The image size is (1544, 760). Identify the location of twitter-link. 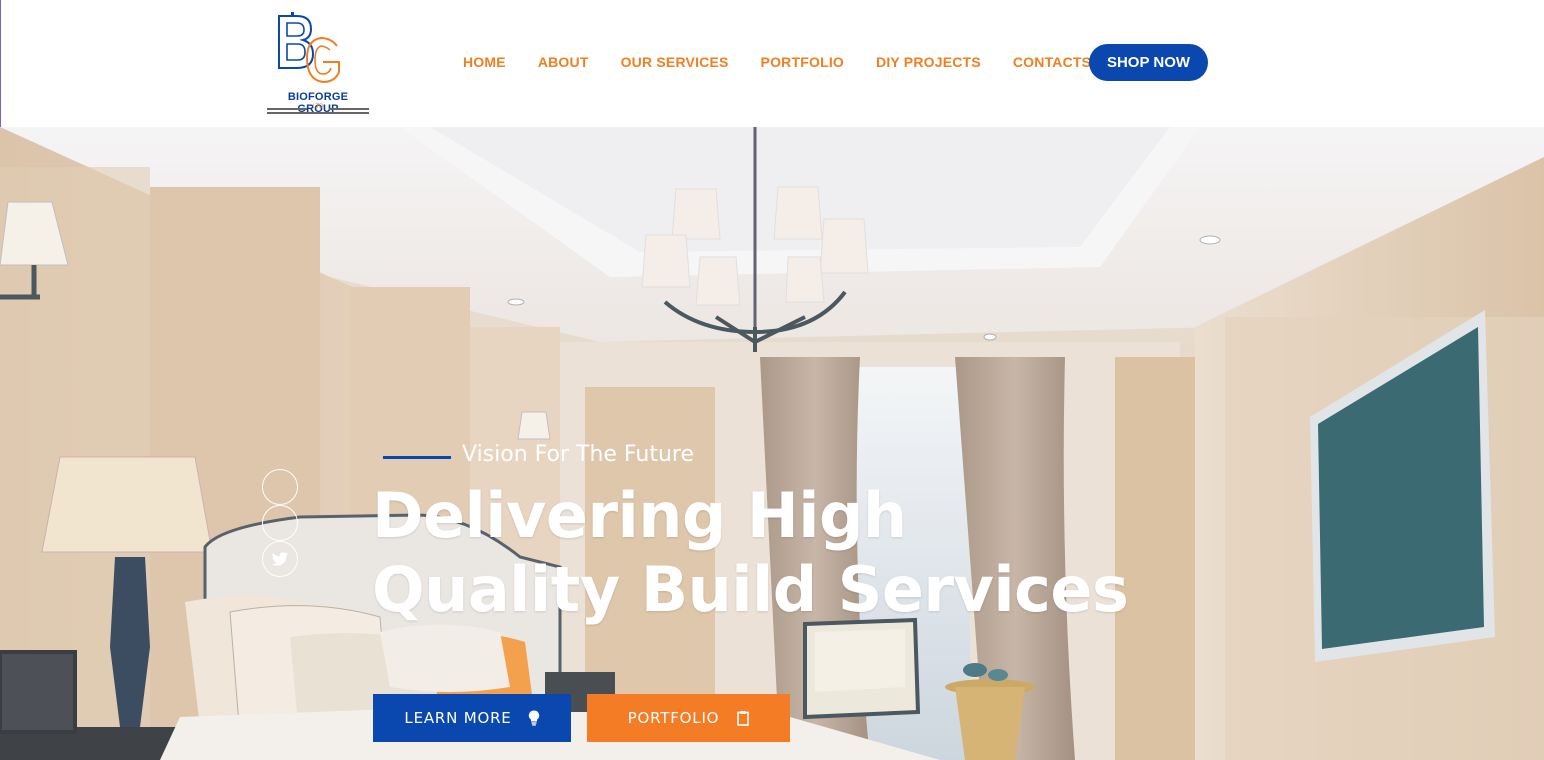
(280, 559).